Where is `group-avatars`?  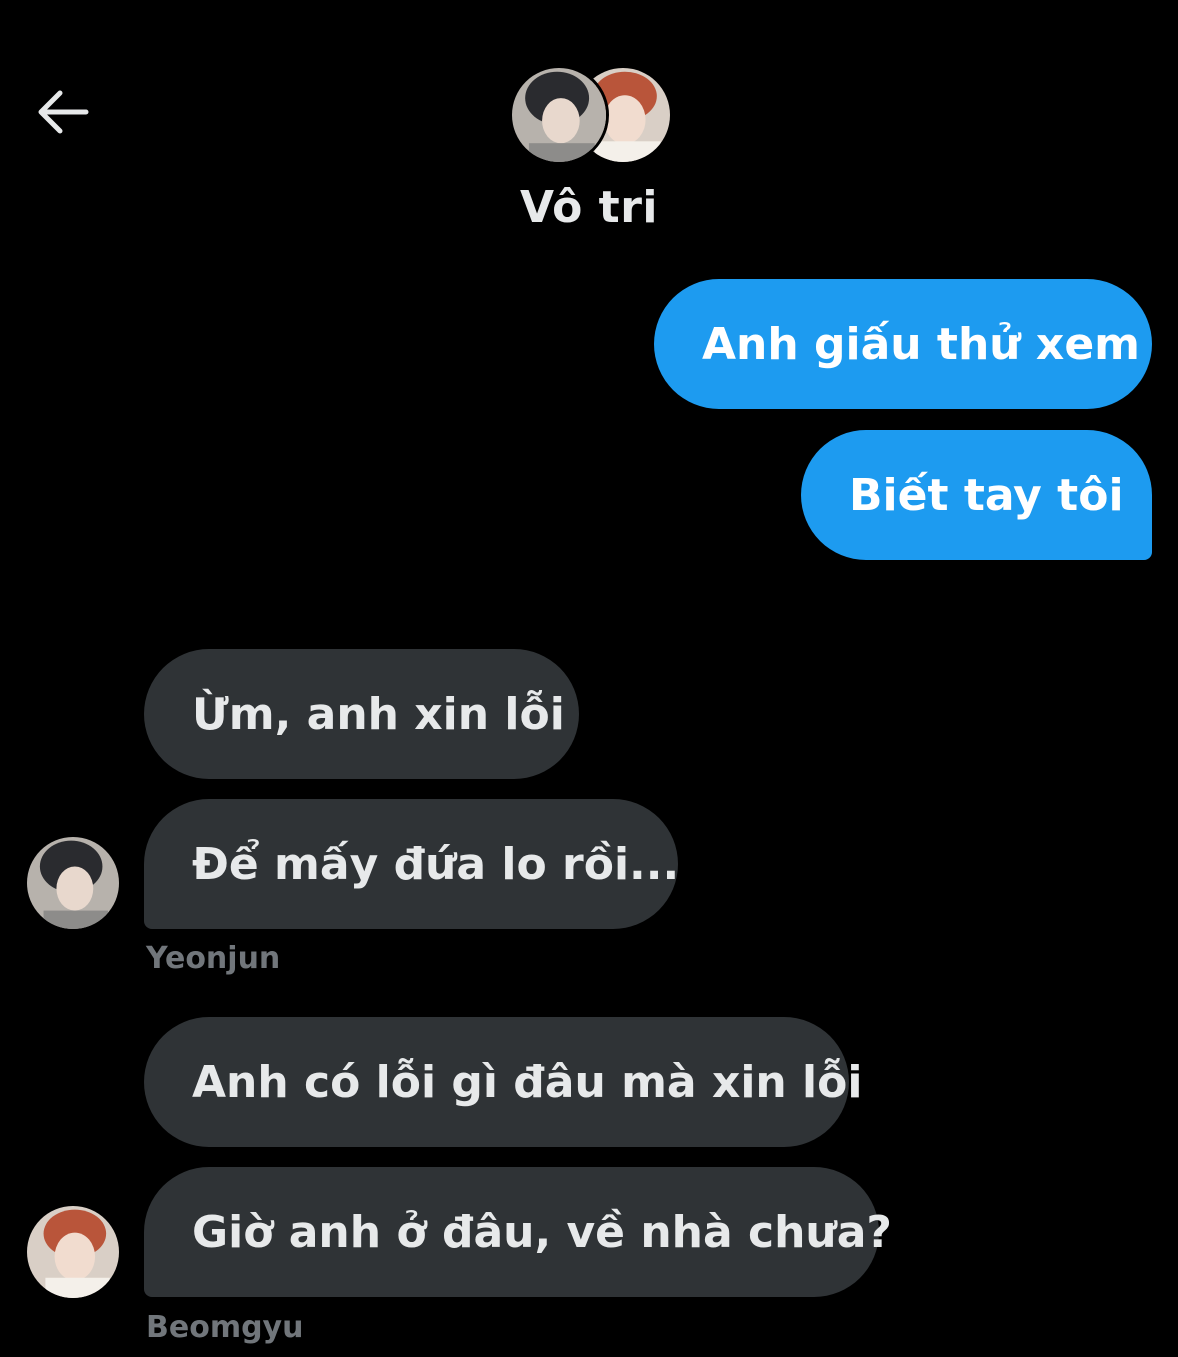 group-avatars is located at coordinates (591, 115).